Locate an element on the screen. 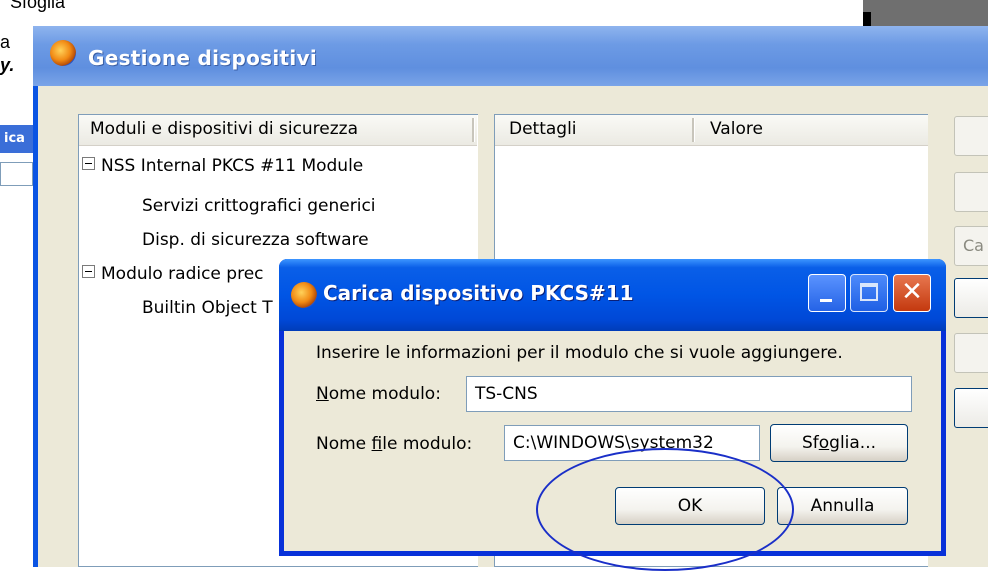 This screenshot has width=988, height=571. background-side-field is located at coordinates (16, 174).